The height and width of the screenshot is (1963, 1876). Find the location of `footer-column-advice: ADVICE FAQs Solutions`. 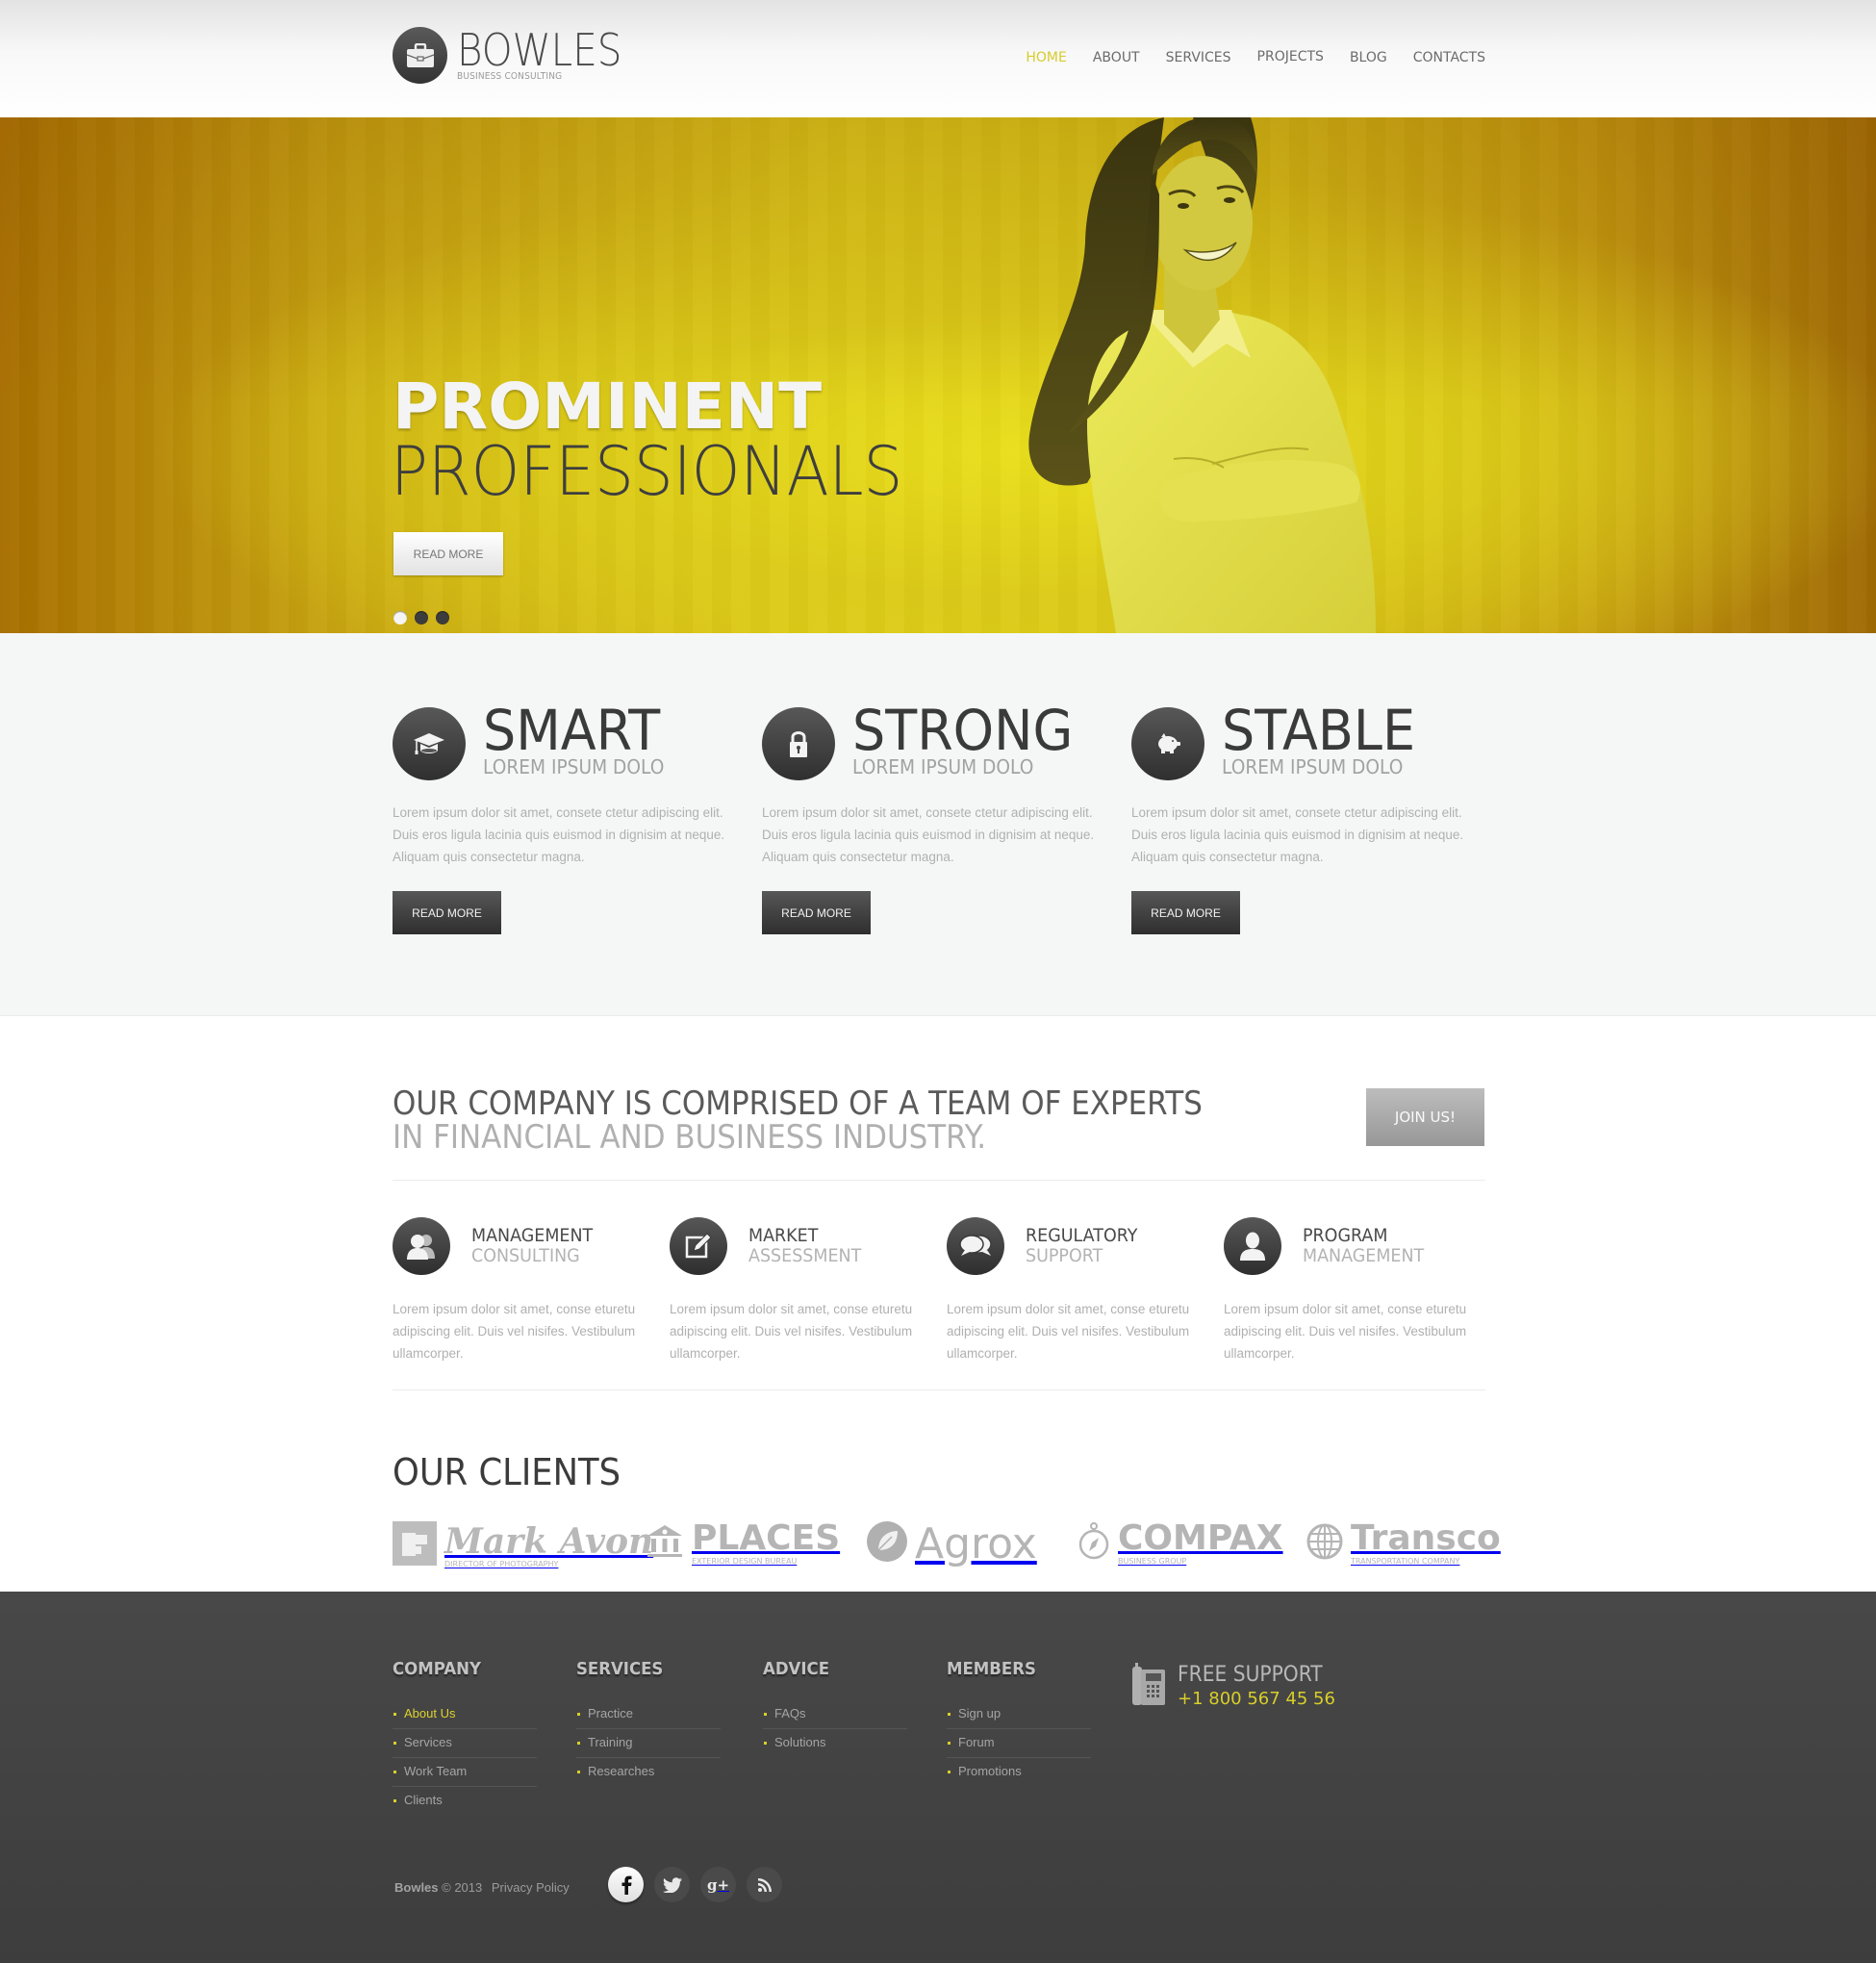

footer-column-advice: ADVICE FAQs Solutions is located at coordinates (835, 1708).